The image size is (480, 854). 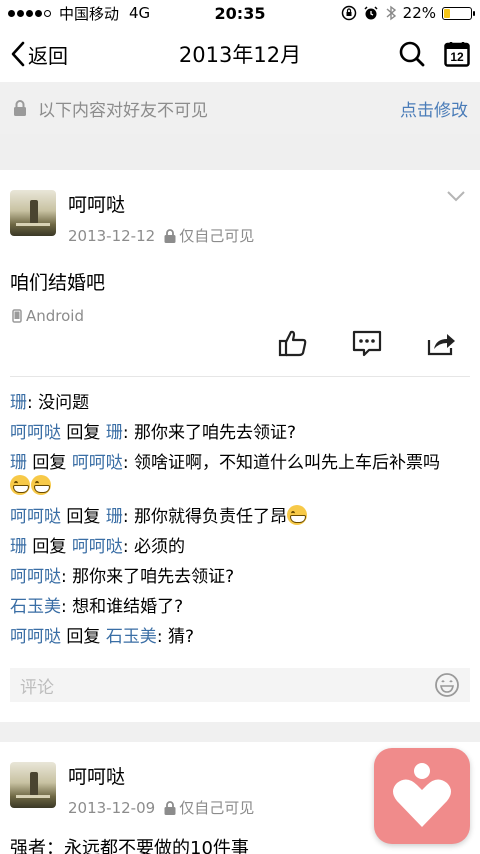 What do you see at coordinates (210, 517) in the screenshot?
I see `comment-text: 那你就得负责任了昂` at bounding box center [210, 517].